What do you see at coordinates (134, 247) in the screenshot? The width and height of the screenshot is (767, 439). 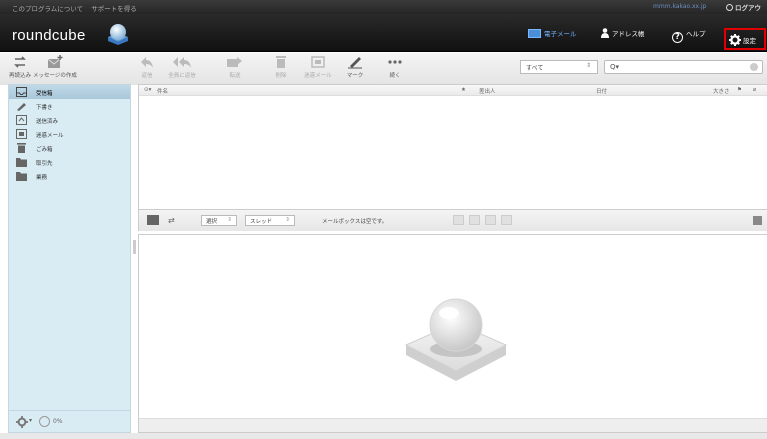 I see `folder-splitter` at bounding box center [134, 247].